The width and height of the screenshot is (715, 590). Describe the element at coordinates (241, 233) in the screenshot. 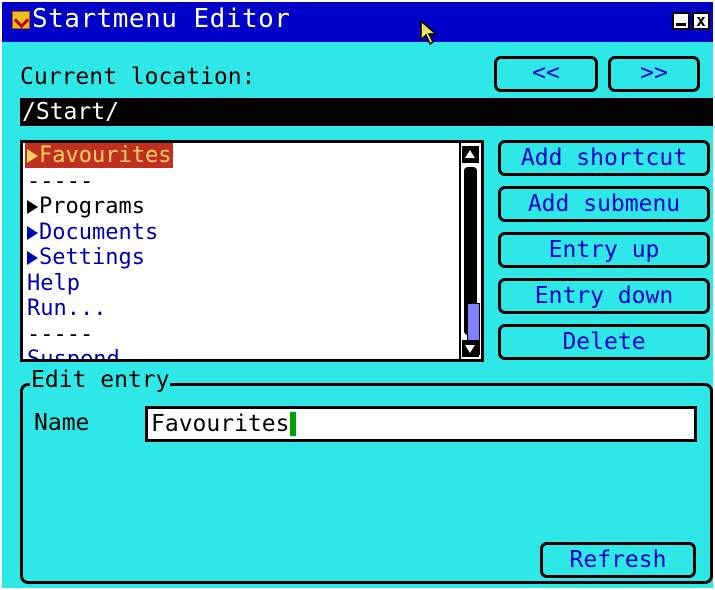

I see `list-item: Documents` at that location.